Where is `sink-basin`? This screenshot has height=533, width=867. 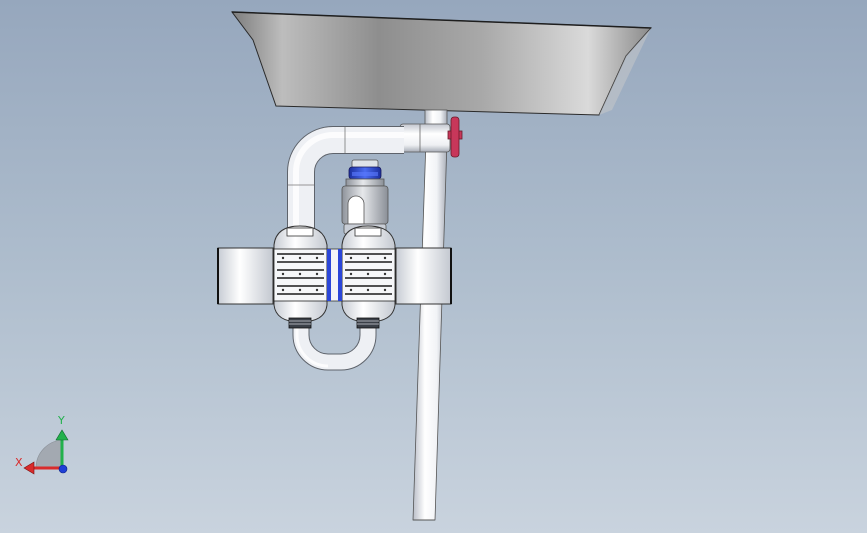
sink-basin is located at coordinates (441, 63).